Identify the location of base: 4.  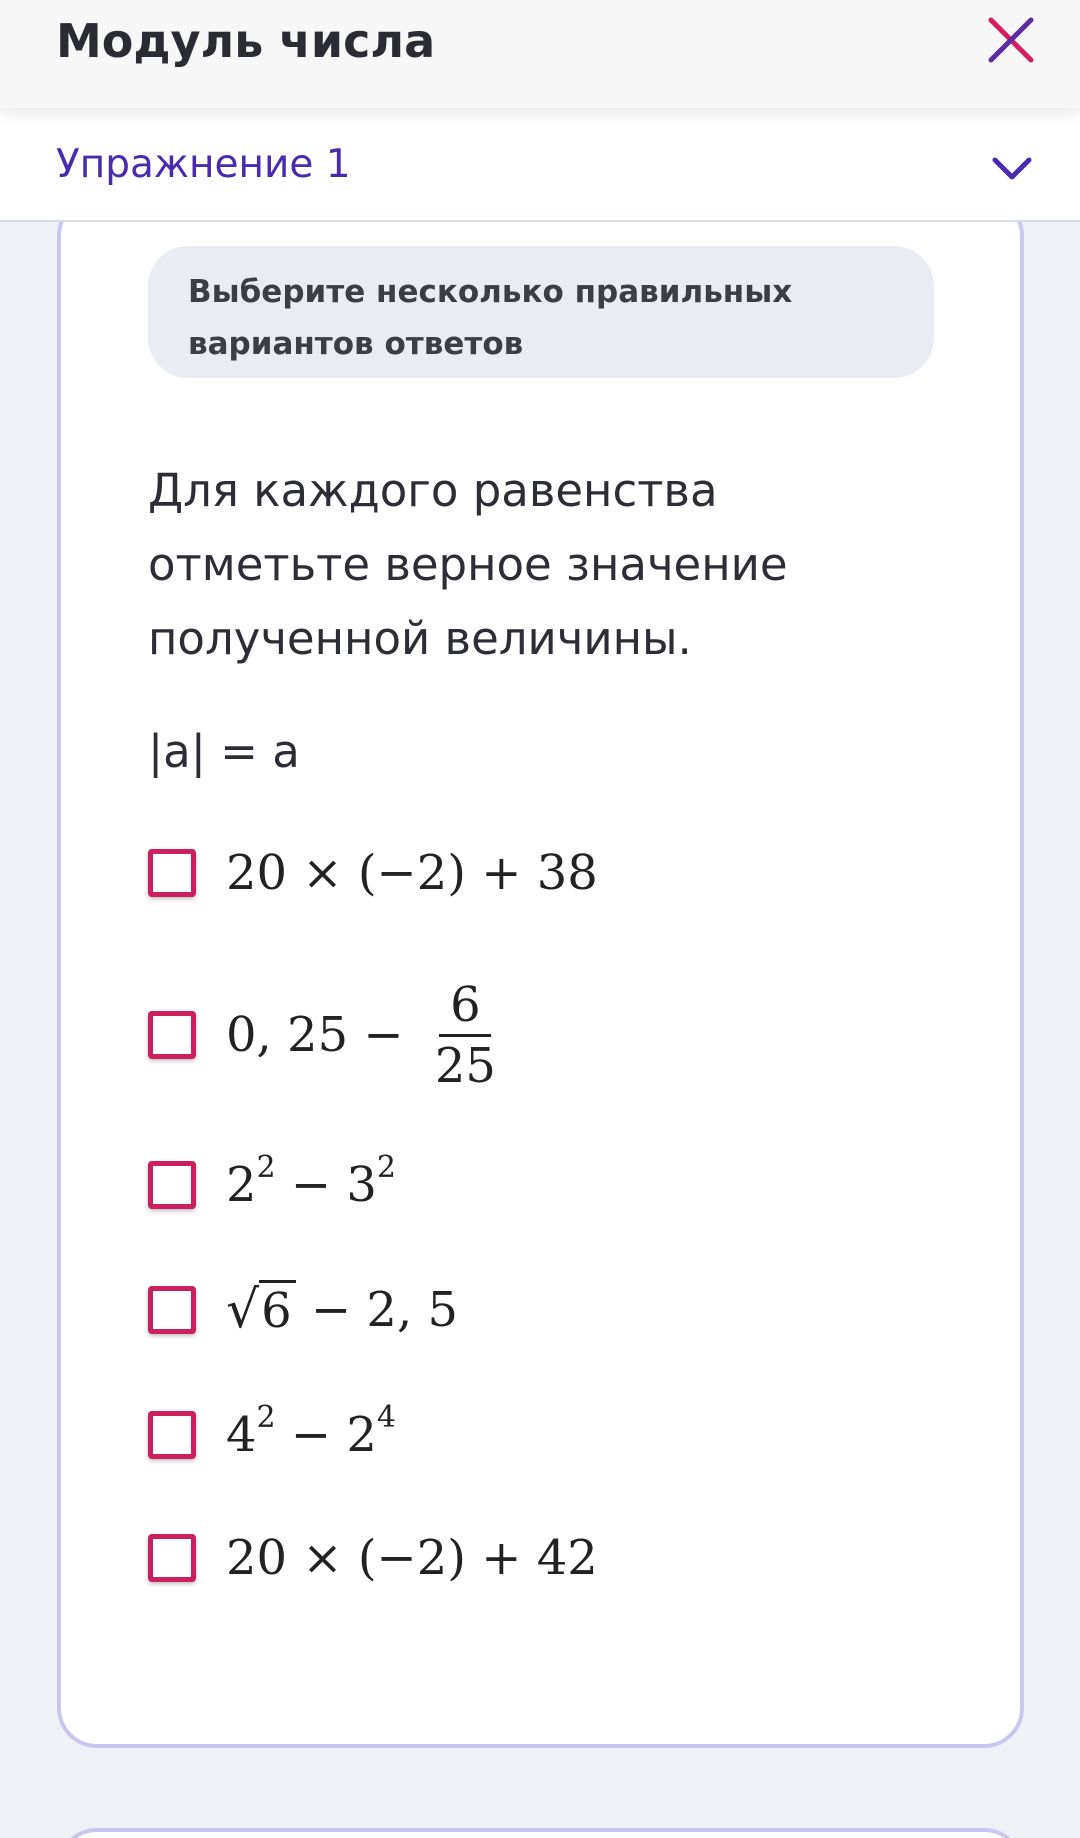
(241, 1435).